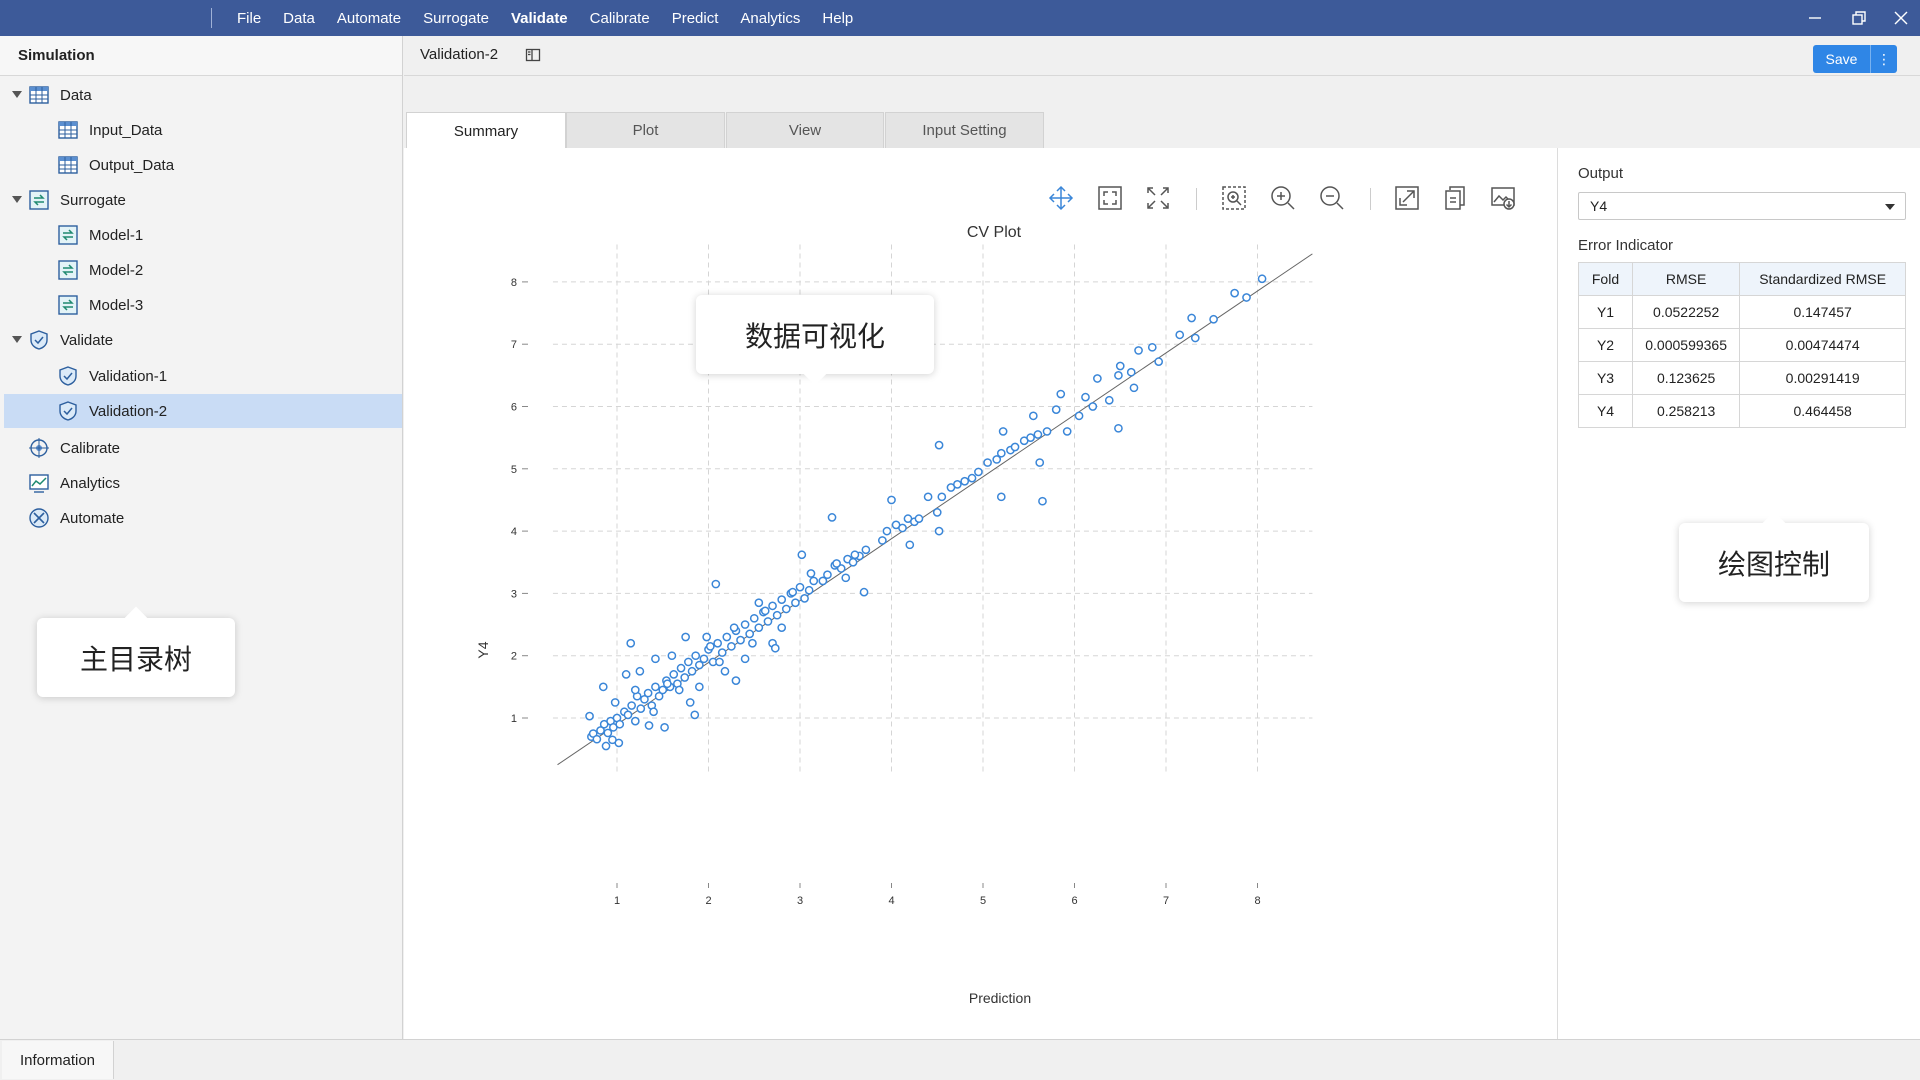  I want to click on close-icon, so click(1901, 18).